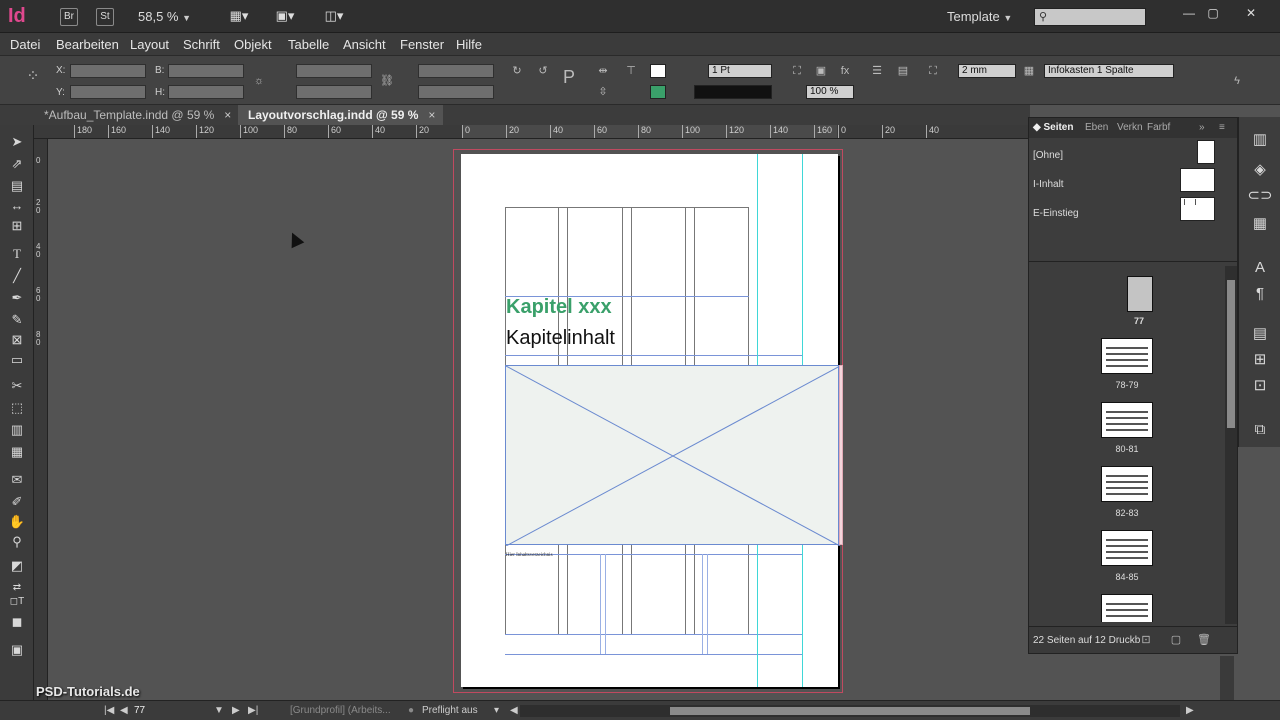 The width and height of the screenshot is (1280, 720). Describe the element at coordinates (1202, 127) in the screenshot. I see `panel-expand-icon: »` at that location.